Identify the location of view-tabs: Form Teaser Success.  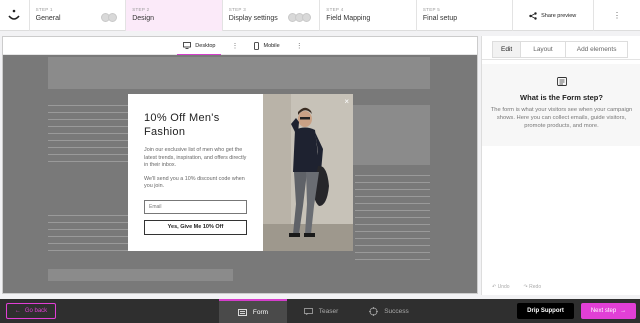
(321, 311).